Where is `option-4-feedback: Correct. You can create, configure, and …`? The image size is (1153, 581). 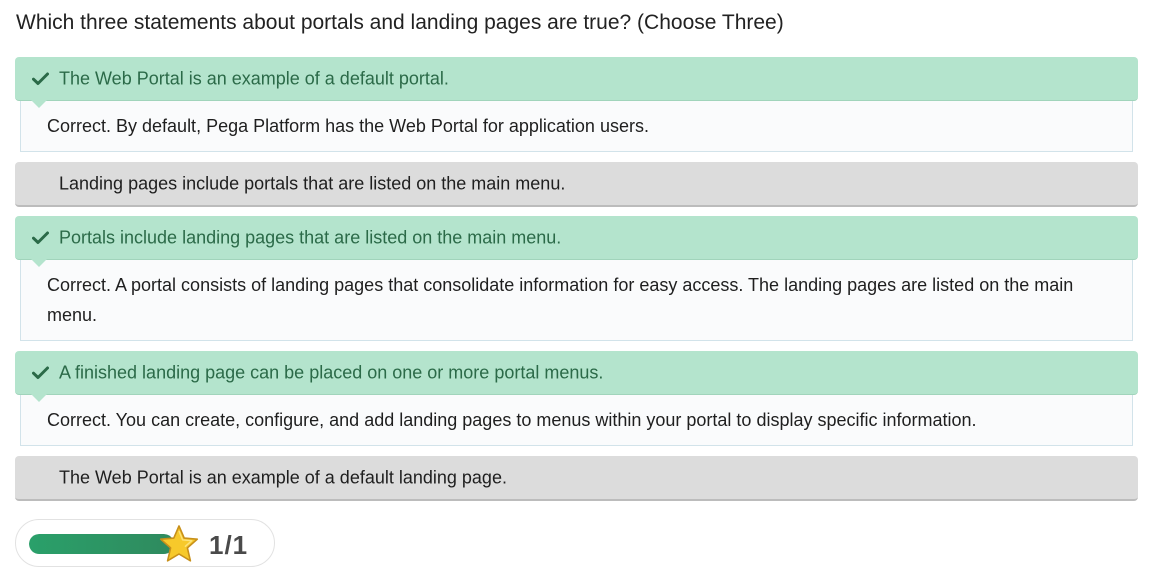 option-4-feedback: Correct. You can create, configure, and … is located at coordinates (576, 420).